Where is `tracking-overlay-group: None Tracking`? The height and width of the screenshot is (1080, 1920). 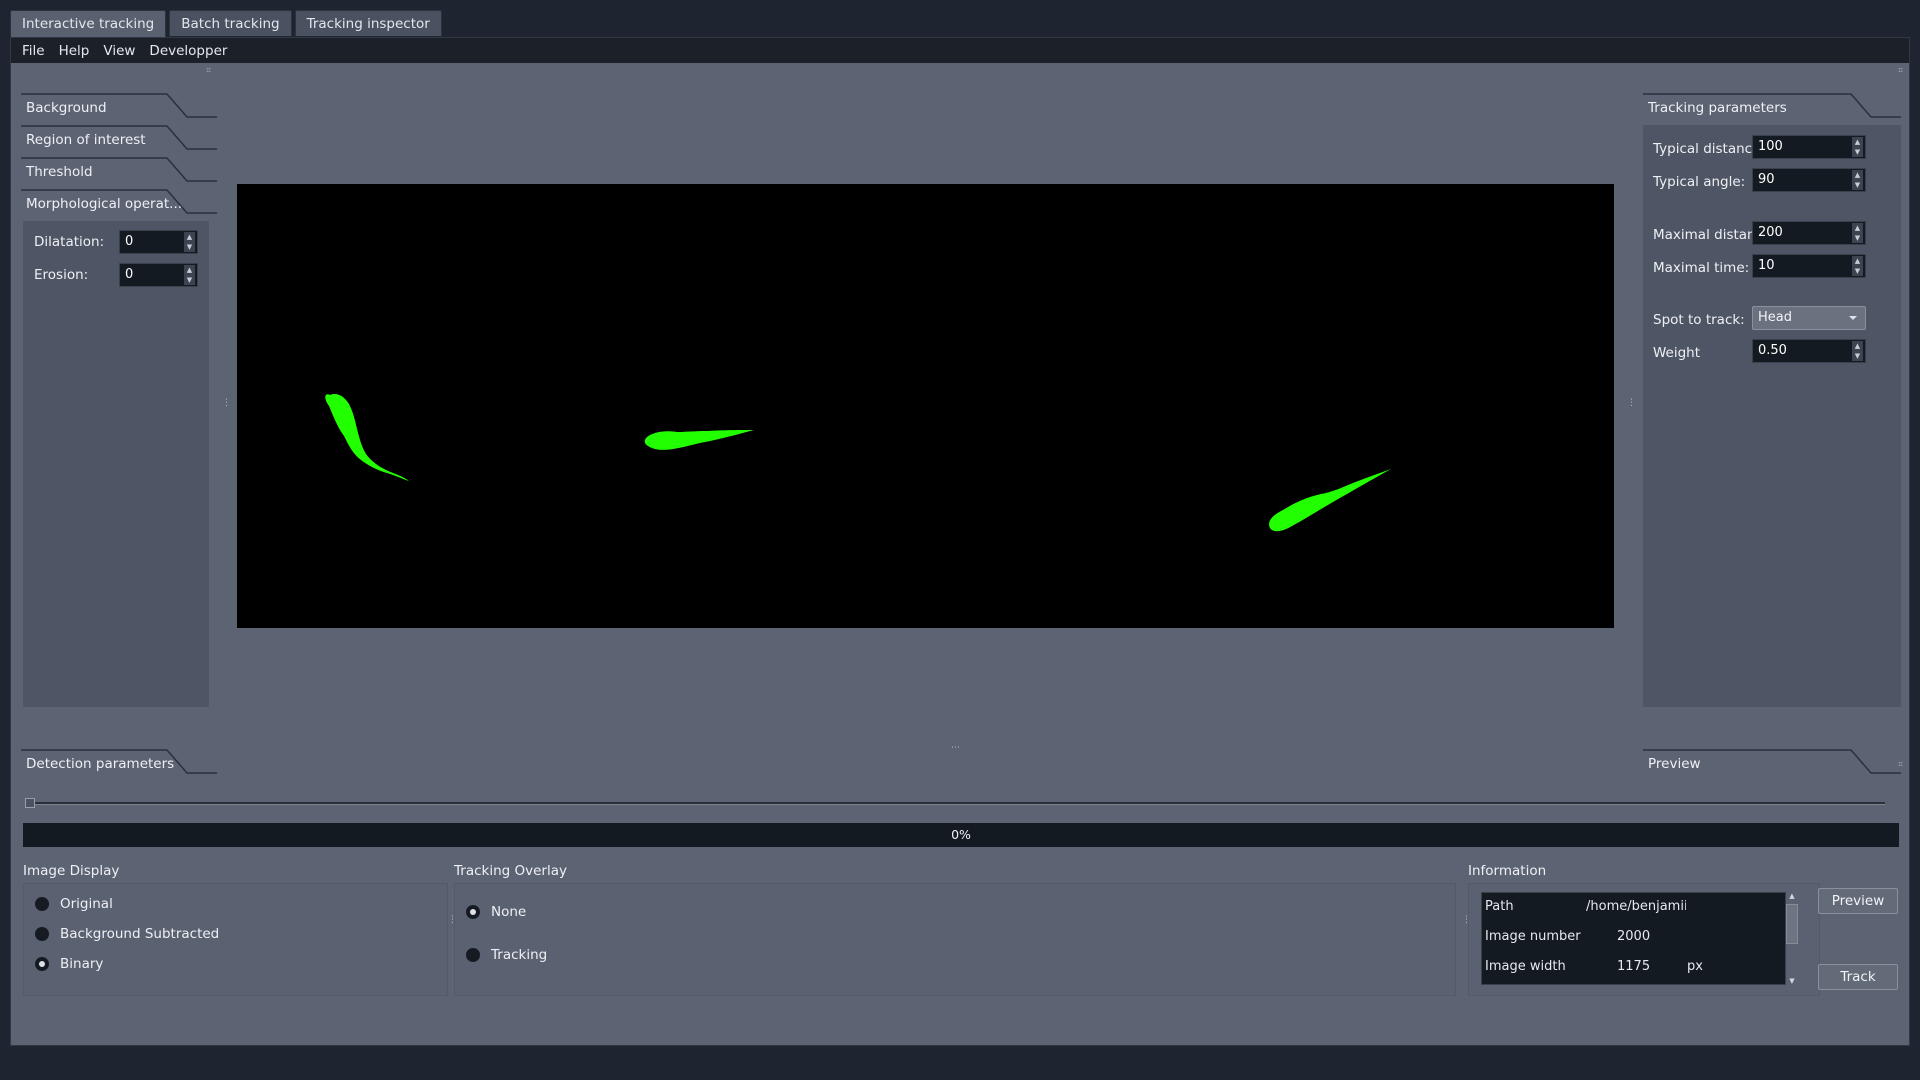
tracking-overlay-group: None Tracking is located at coordinates (955, 939).